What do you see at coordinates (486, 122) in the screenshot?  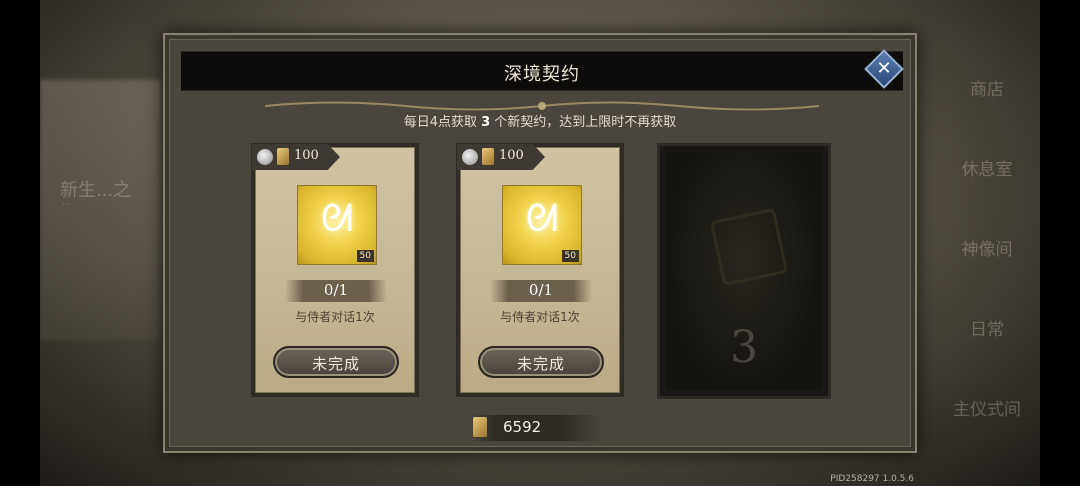 I see `info-count: 3` at bounding box center [486, 122].